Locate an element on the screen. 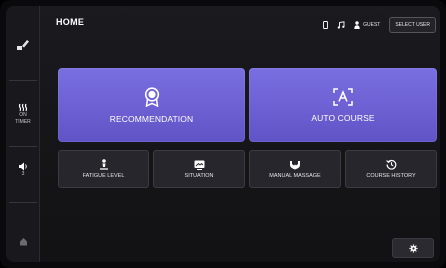 This screenshot has height=268, width=446. auto-course-button: AUTO COURSE is located at coordinates (343, 105).